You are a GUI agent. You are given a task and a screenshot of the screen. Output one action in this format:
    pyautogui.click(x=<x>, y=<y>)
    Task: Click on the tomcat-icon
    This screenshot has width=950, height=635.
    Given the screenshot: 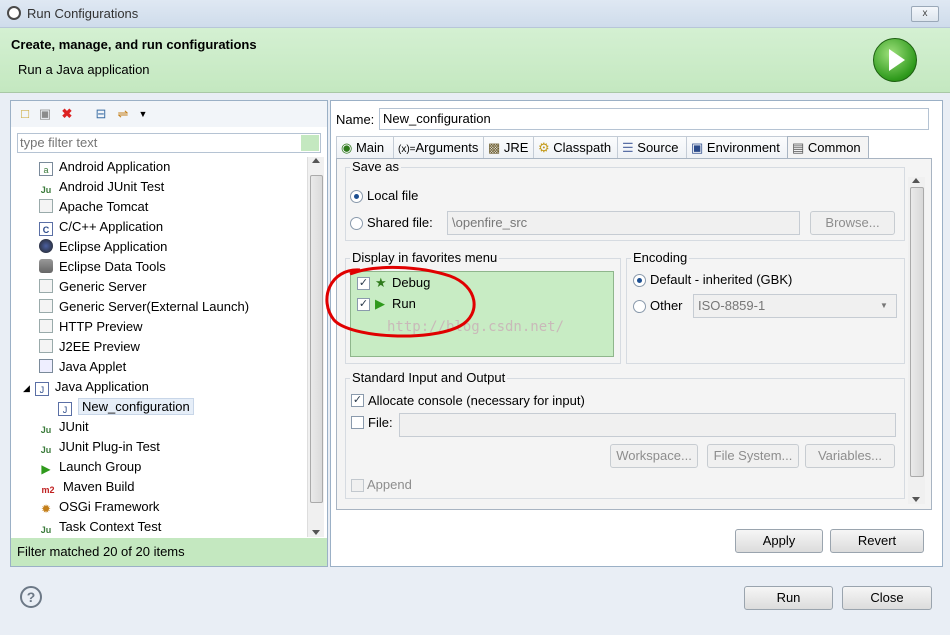 What is the action you would take?
    pyautogui.click(x=46, y=206)
    